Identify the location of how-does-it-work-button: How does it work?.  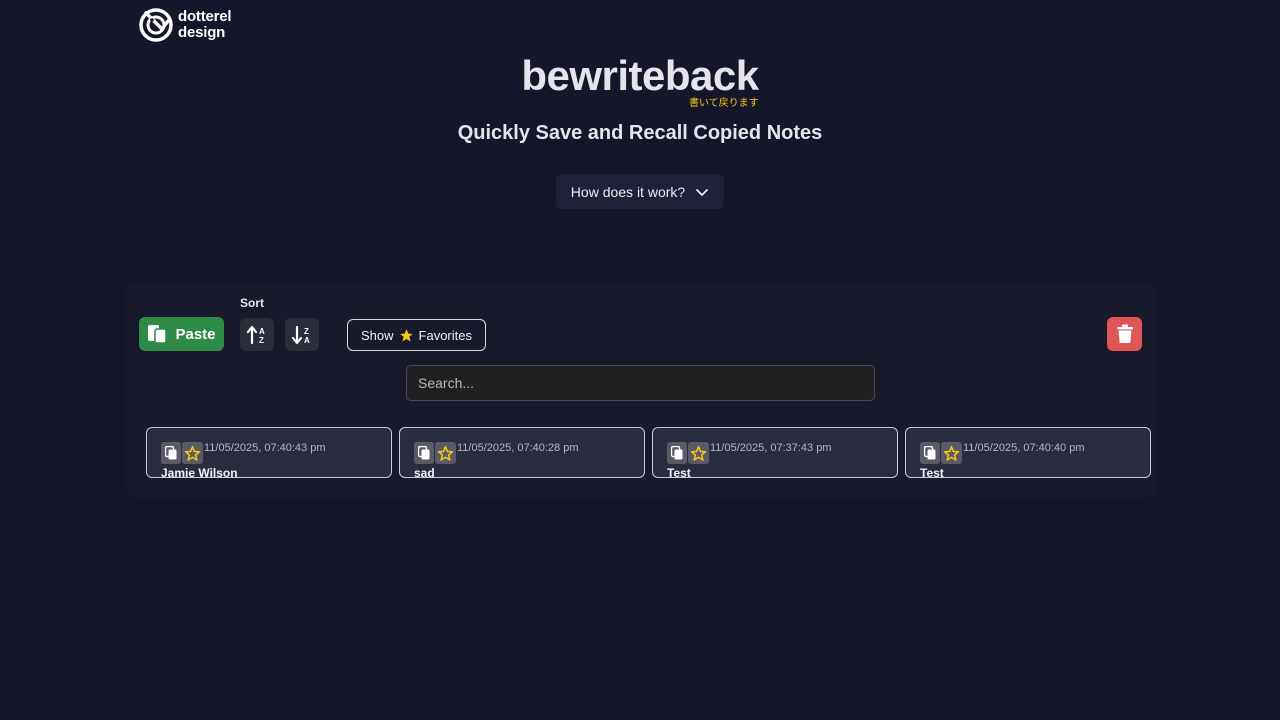
(640, 191).